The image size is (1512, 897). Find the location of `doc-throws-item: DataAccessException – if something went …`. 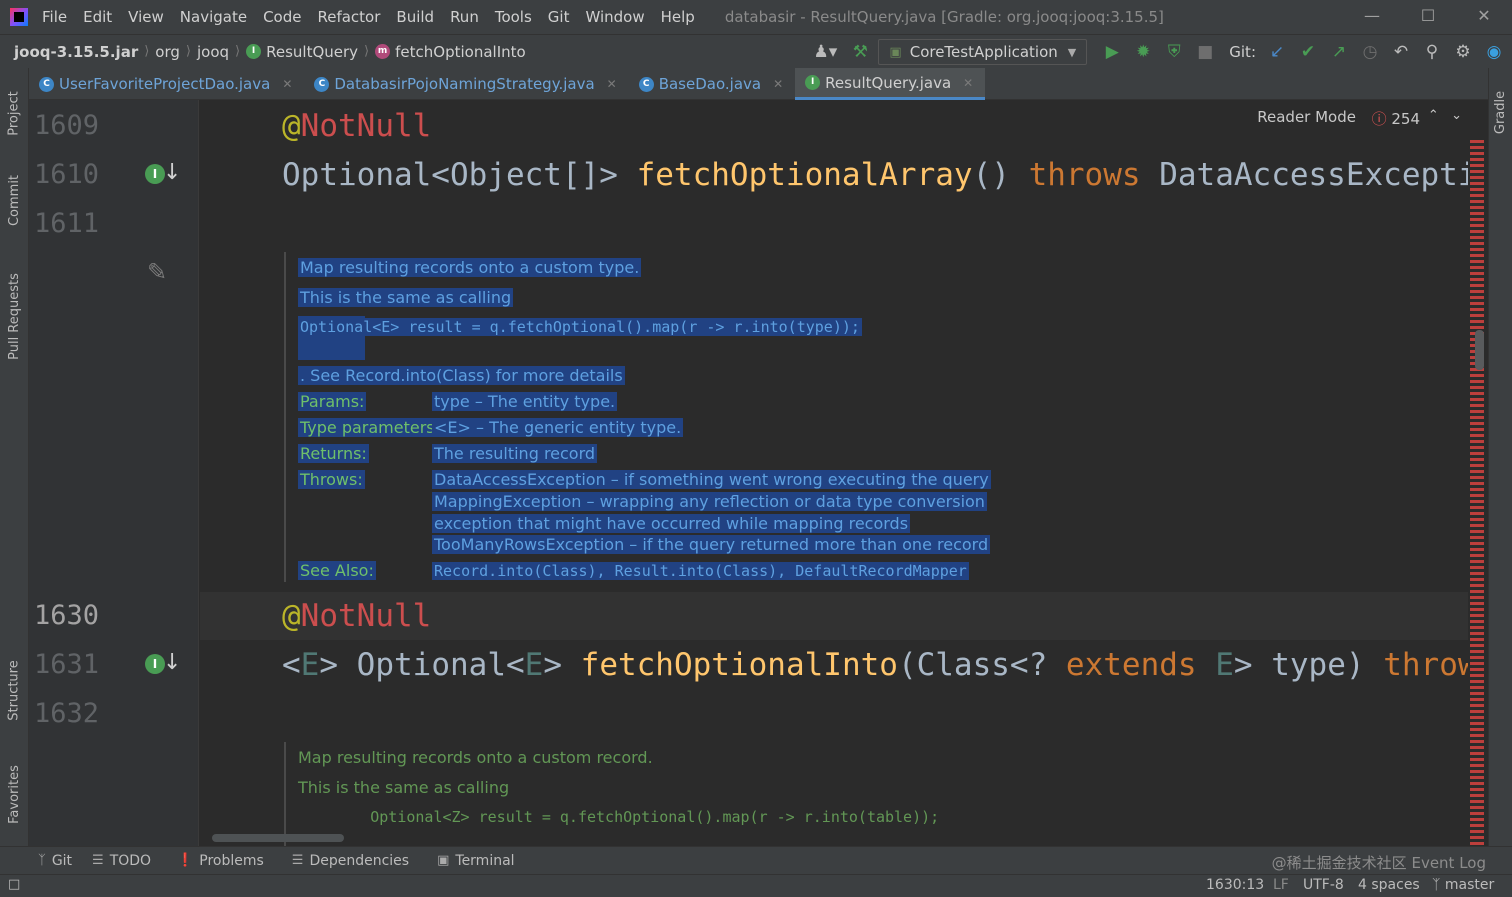

doc-throws-item: DataAccessException – if something went … is located at coordinates (711, 479).